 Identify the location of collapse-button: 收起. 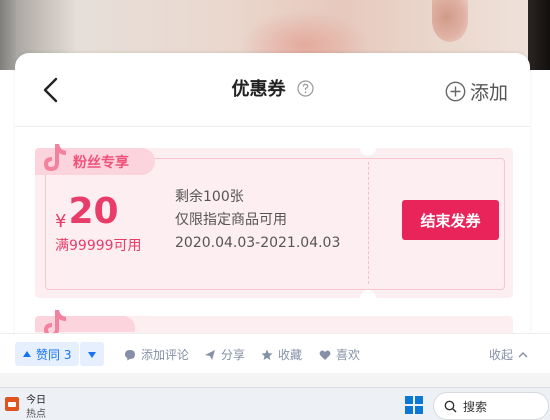
(508, 354).